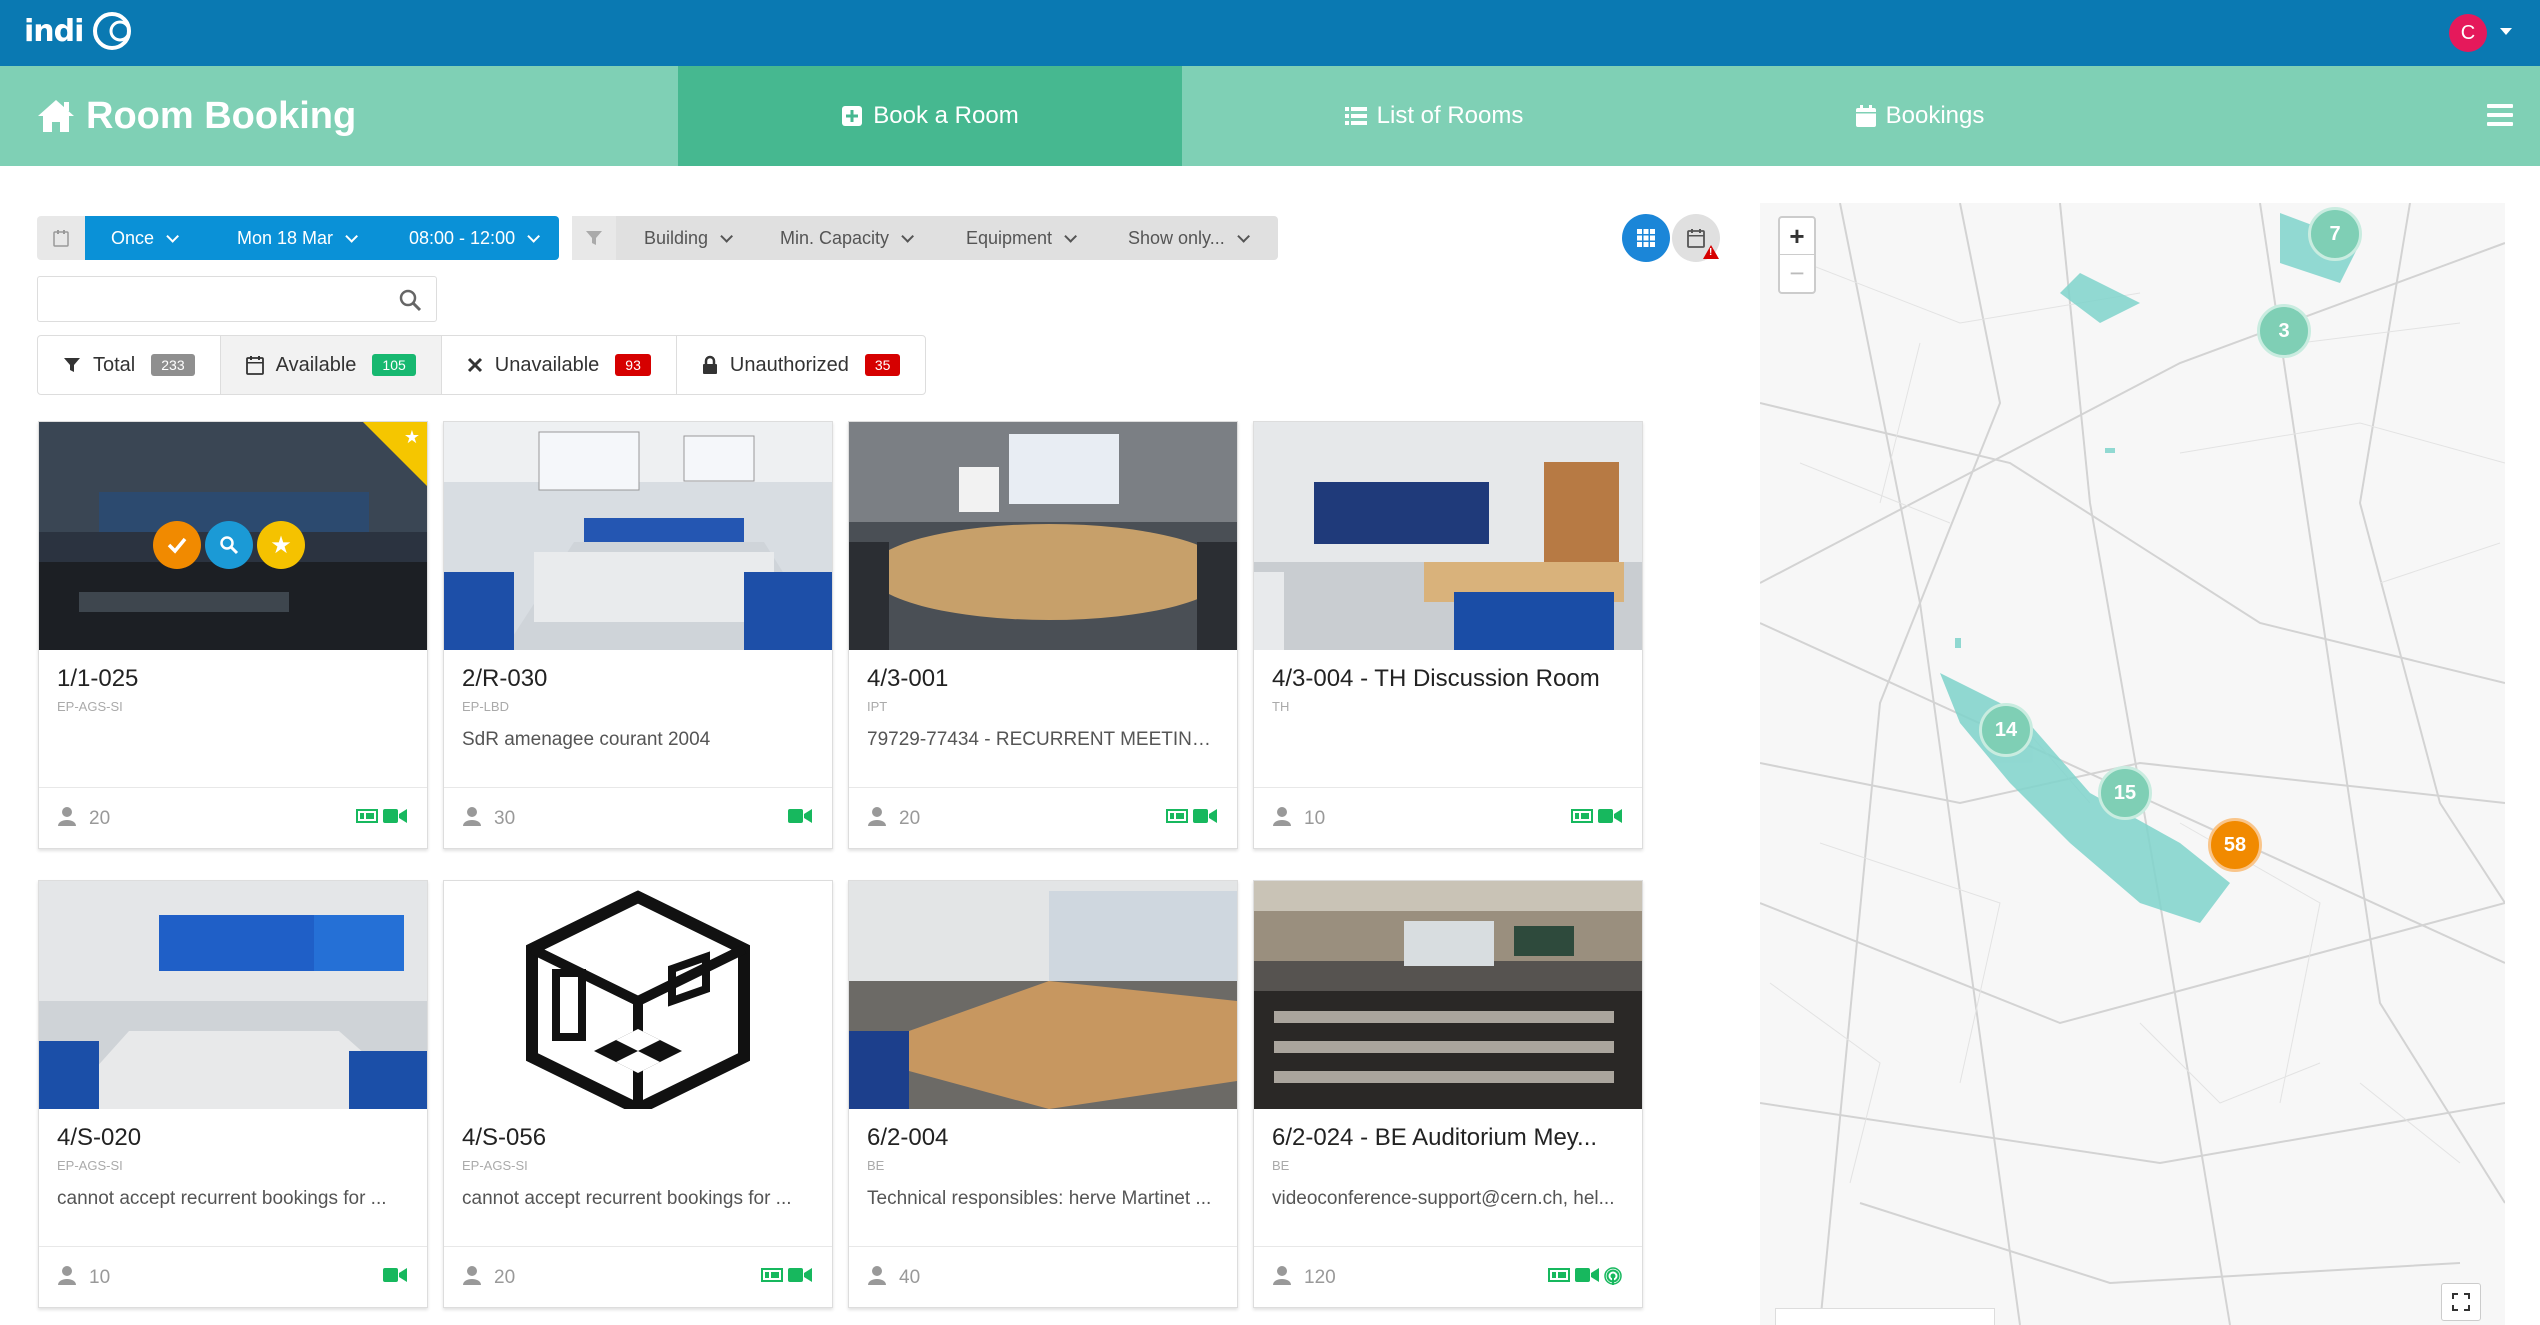 This screenshot has width=2540, height=1325. What do you see at coordinates (281, 545) in the screenshot?
I see `favorite-button: ★` at bounding box center [281, 545].